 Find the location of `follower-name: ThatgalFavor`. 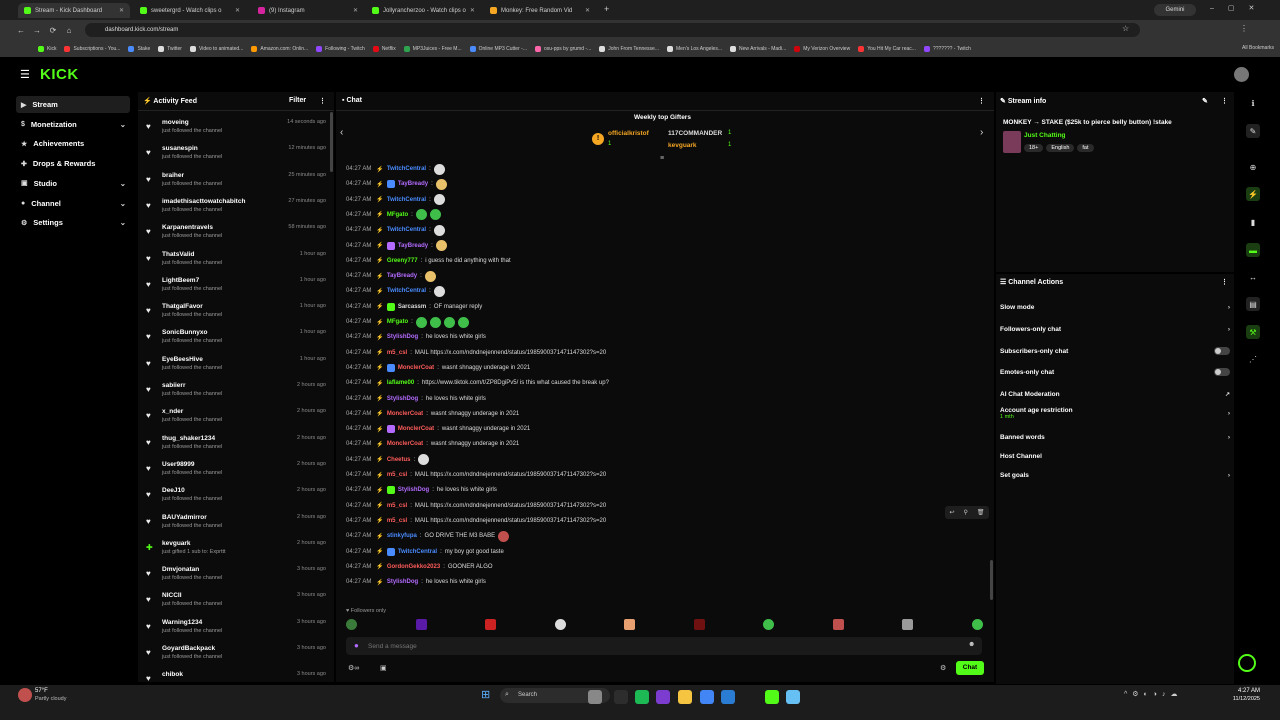

follower-name: ThatgalFavor is located at coordinates (182, 306).